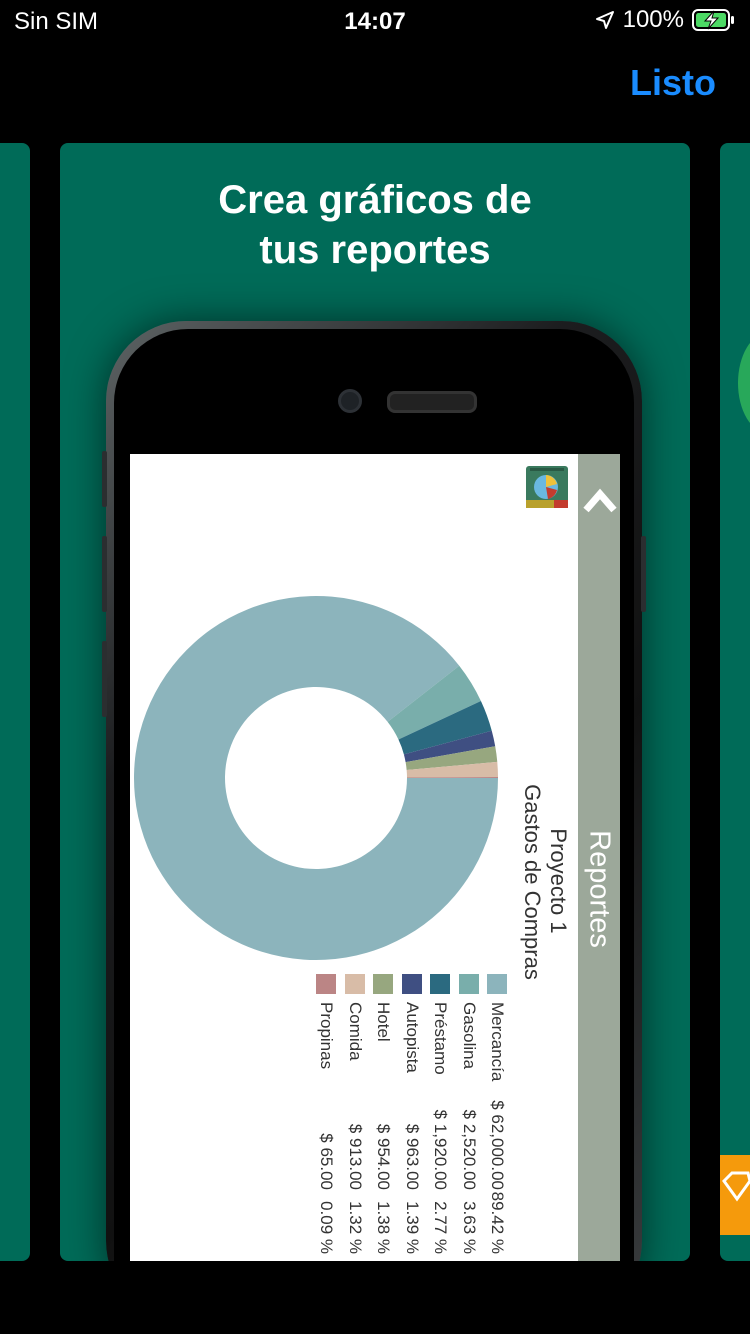 The height and width of the screenshot is (1334, 750). I want to click on legend-amount: $ 954.00, so click(383, 1156).